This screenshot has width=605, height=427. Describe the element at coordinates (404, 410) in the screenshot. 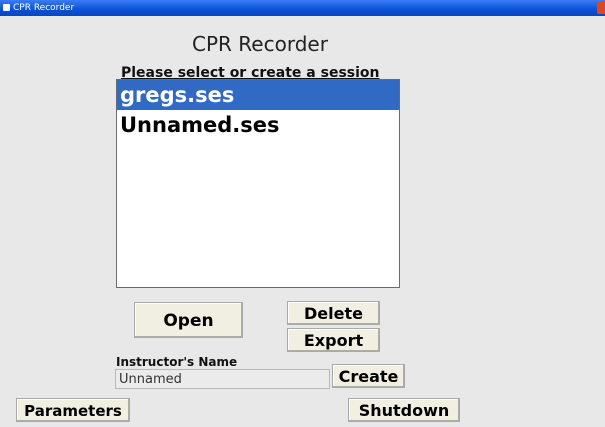

I see `shutdown-button: Shutdown` at that location.